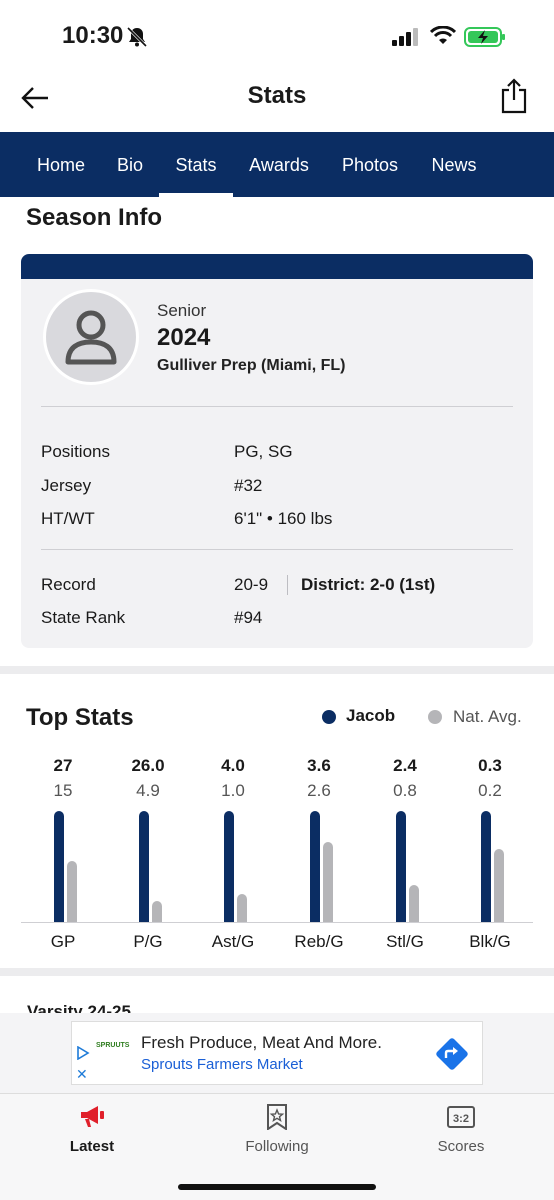 The height and width of the screenshot is (1200, 554). What do you see at coordinates (319, 941) in the screenshot?
I see `category-label: Reb/G` at bounding box center [319, 941].